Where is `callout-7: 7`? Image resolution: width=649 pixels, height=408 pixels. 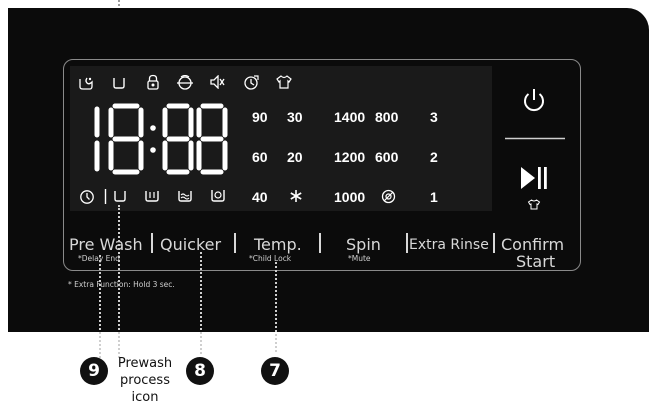 callout-7: 7 is located at coordinates (275, 371).